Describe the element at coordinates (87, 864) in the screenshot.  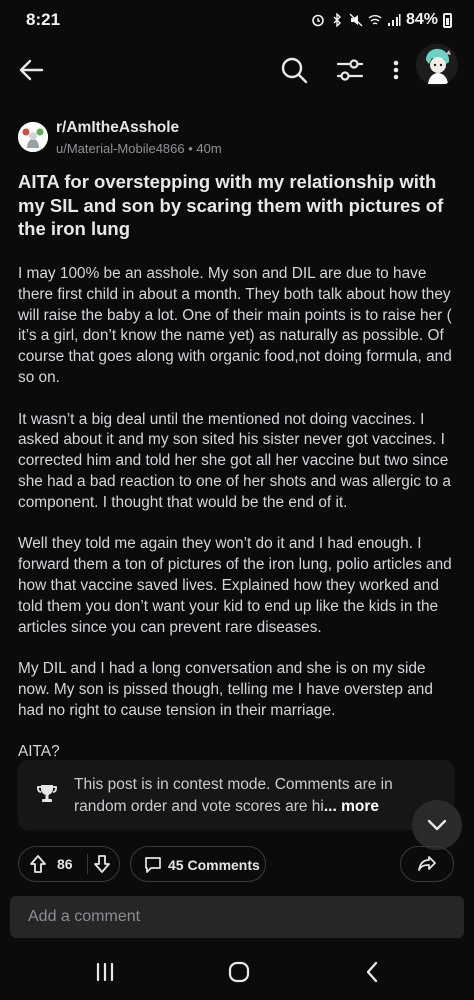
I see `vote-divider` at that location.